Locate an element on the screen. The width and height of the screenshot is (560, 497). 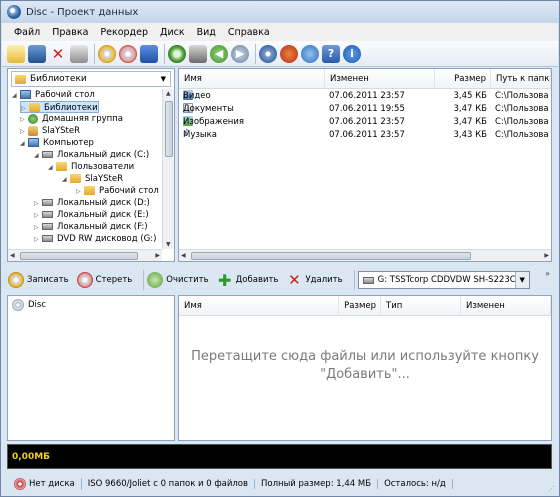
file-name: Музыка is located at coordinates (200, 135).